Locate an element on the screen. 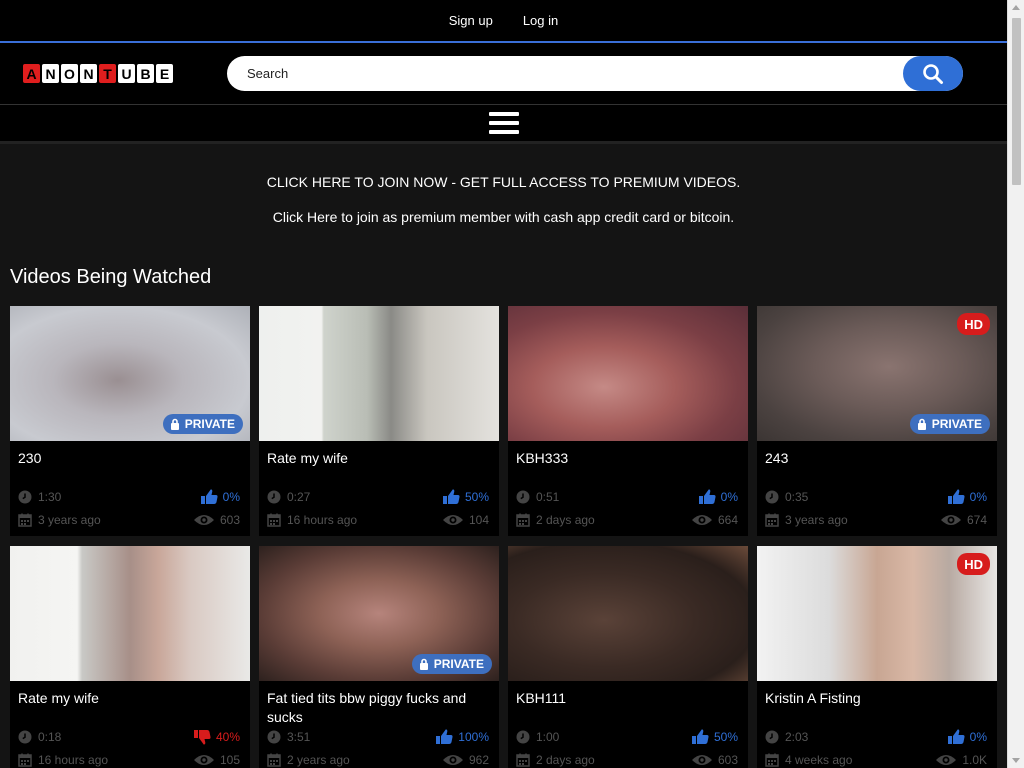 The height and width of the screenshot is (768, 1024). video-meta-row: 2 years ago 962 is located at coordinates (378, 760).